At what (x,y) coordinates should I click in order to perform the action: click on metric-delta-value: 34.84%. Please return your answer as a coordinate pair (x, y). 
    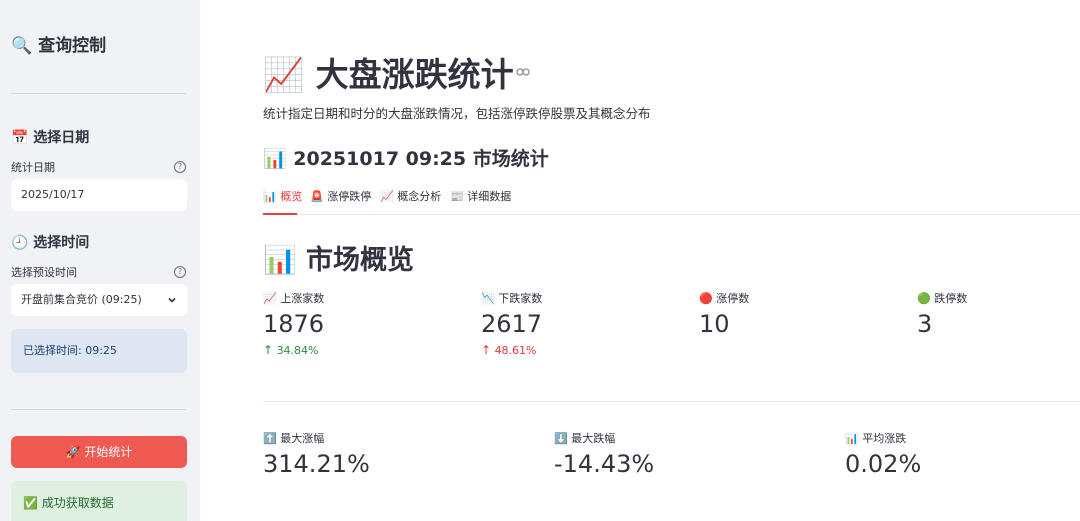
    Looking at the image, I should click on (297, 350).